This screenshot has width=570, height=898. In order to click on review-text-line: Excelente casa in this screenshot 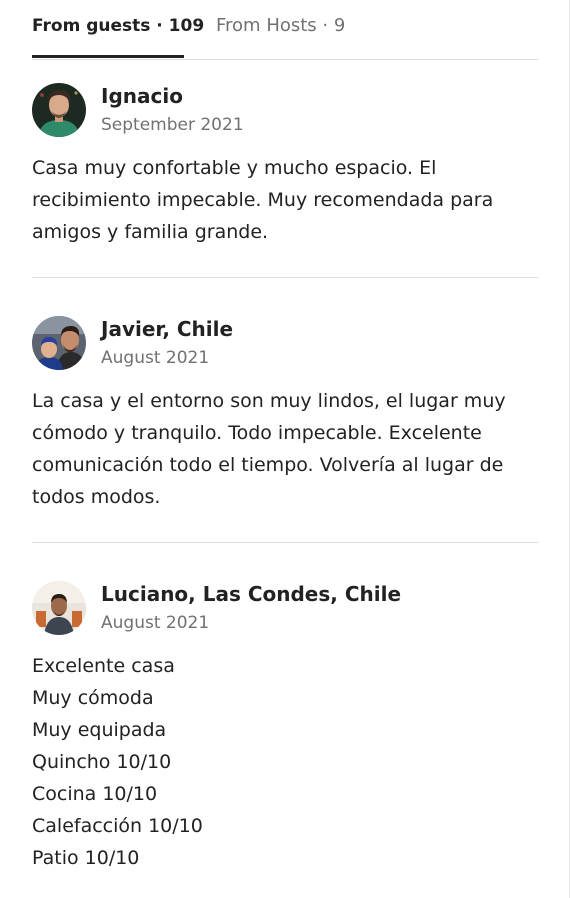, I will do `click(103, 666)`.